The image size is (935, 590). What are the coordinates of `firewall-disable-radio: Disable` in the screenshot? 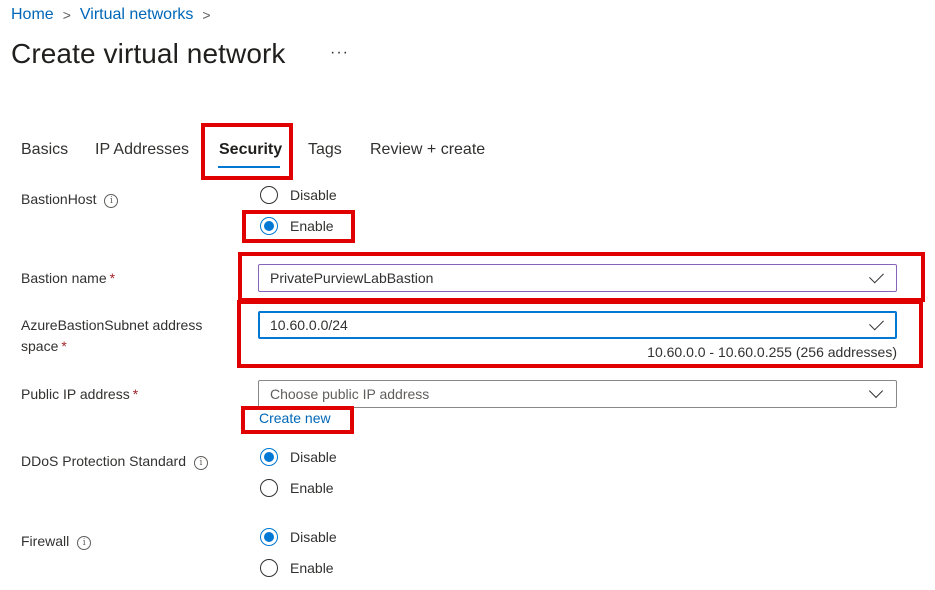 It's located at (298, 537).